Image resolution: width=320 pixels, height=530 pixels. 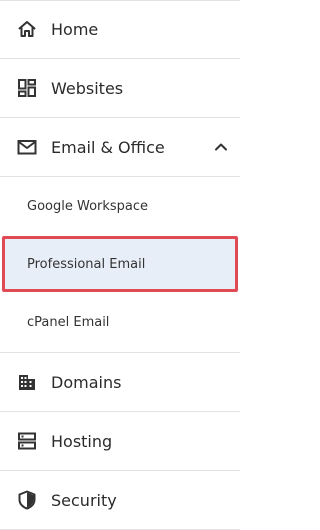 What do you see at coordinates (27, 88) in the screenshot?
I see `websites-icon` at bounding box center [27, 88].